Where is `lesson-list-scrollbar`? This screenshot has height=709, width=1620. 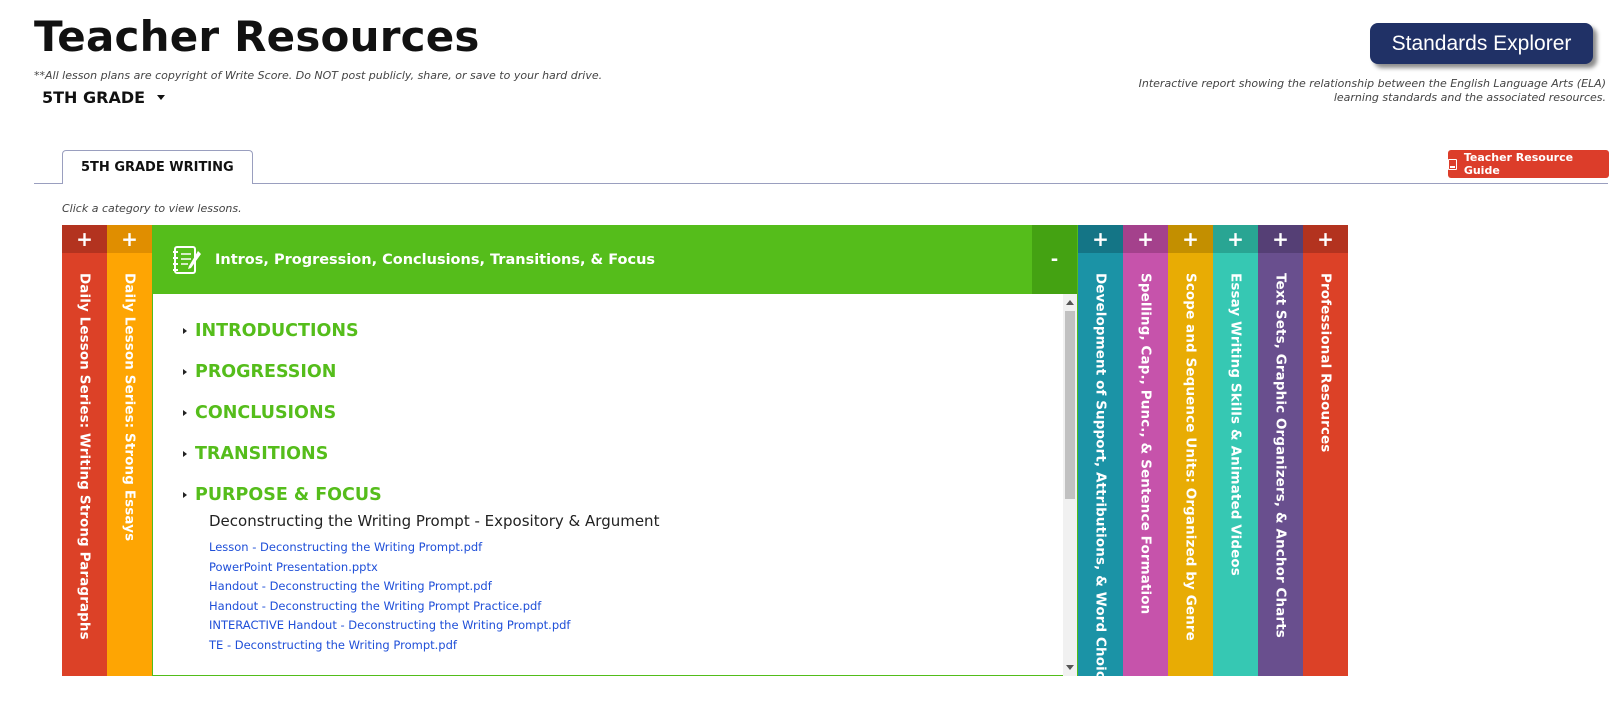 lesson-list-scrollbar is located at coordinates (1070, 485).